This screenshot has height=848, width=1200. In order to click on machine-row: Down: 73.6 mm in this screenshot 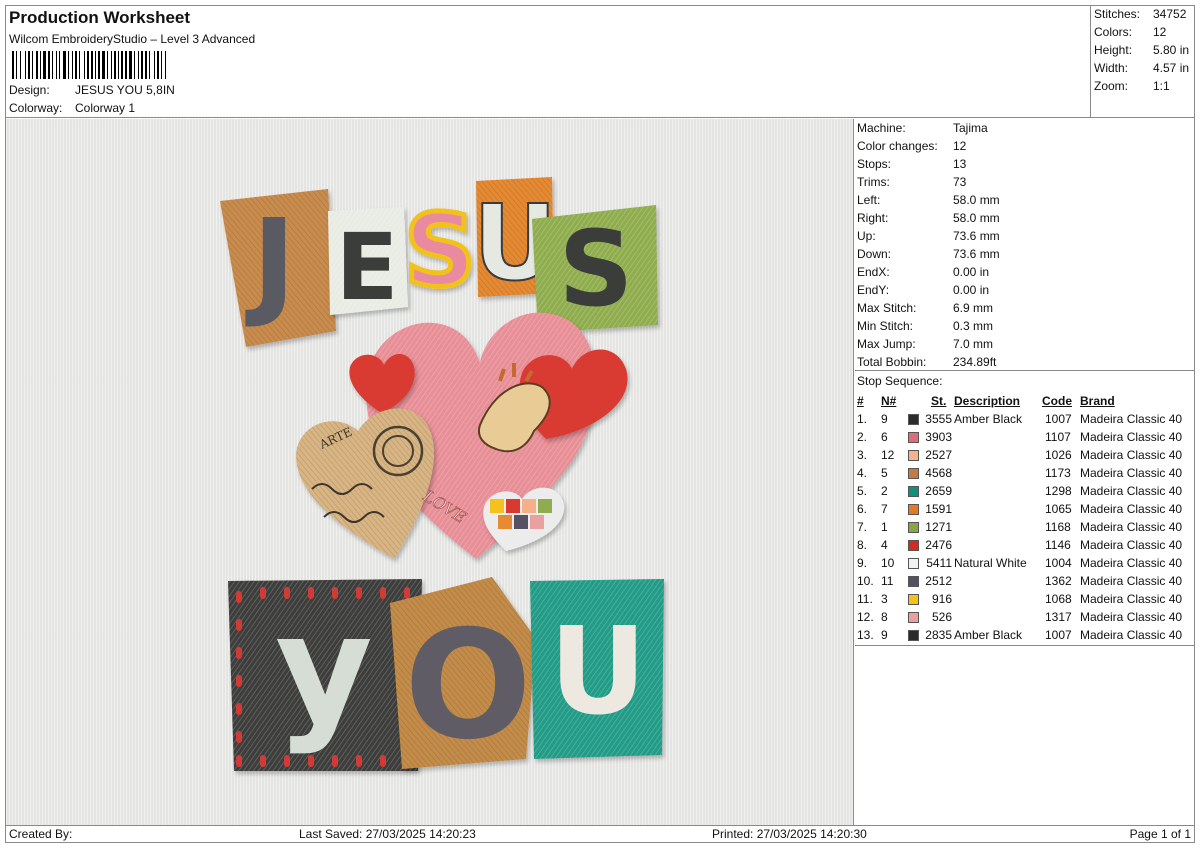, I will do `click(928, 254)`.